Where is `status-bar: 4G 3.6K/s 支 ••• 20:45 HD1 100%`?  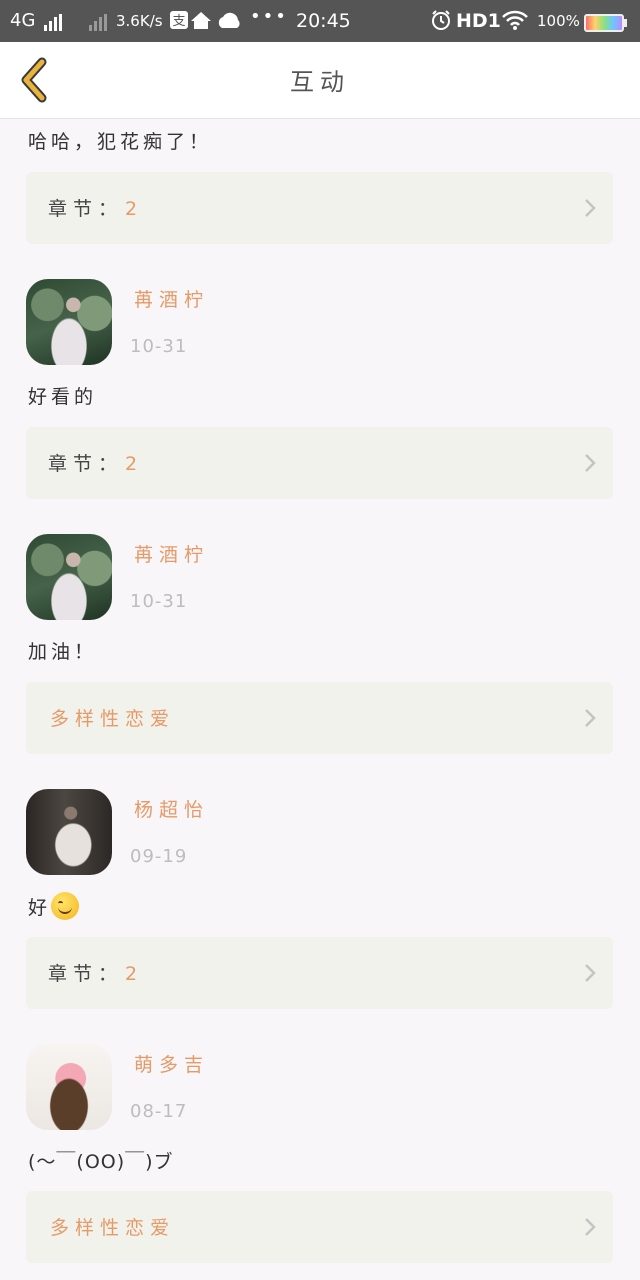 status-bar: 4G 3.6K/s 支 ••• 20:45 HD1 100% is located at coordinates (320, 21).